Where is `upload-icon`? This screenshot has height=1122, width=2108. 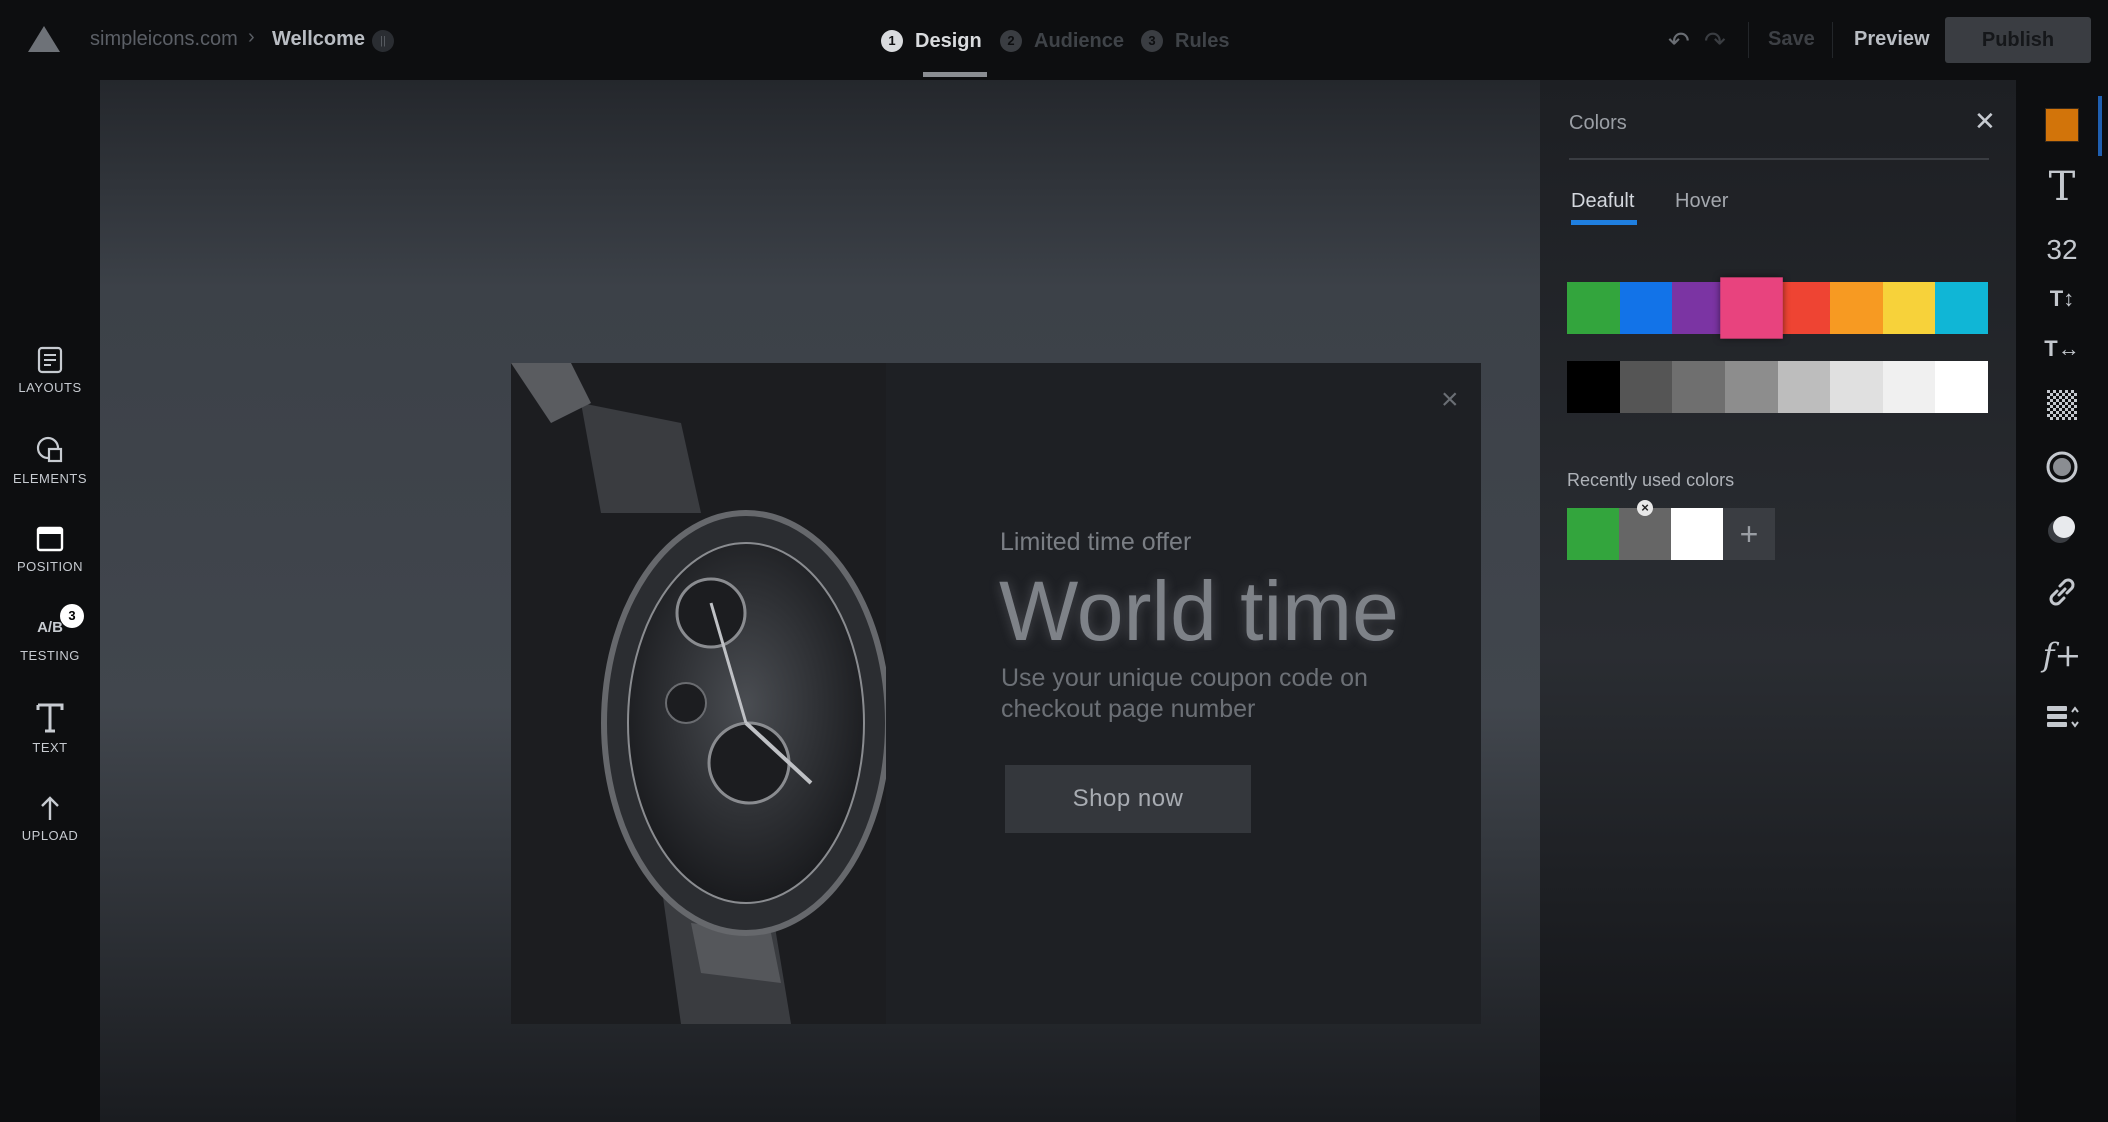
upload-icon is located at coordinates (50, 808).